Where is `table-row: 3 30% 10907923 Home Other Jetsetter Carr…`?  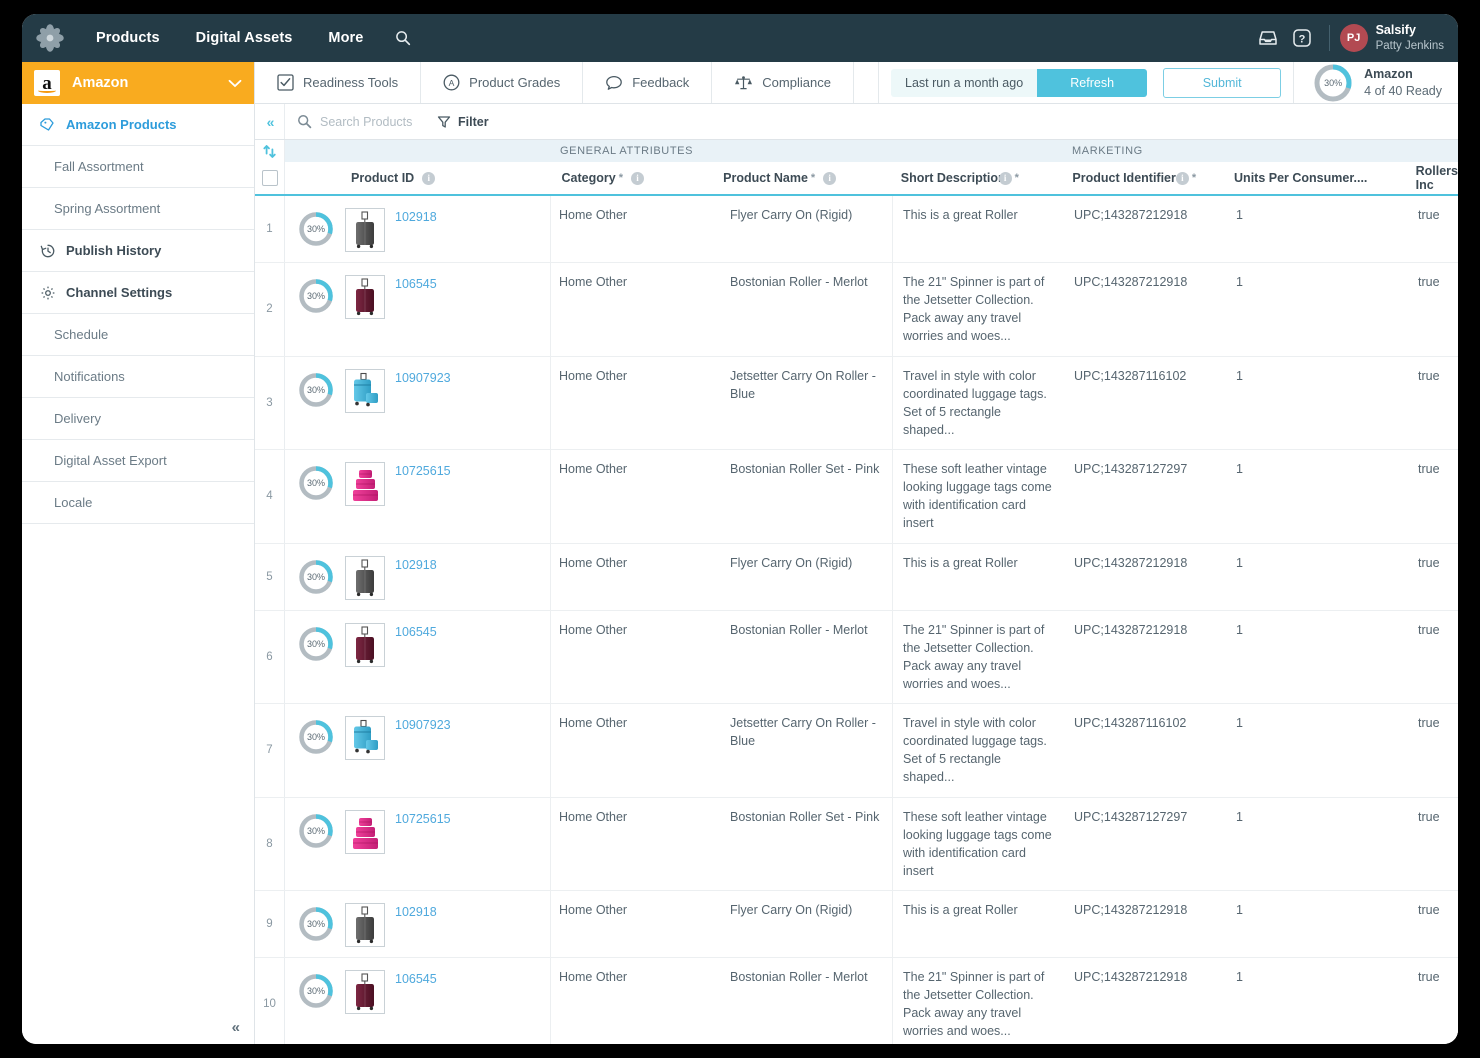
table-row: 3 30% 10907923 Home Other Jetsetter Carr… is located at coordinates (856, 403).